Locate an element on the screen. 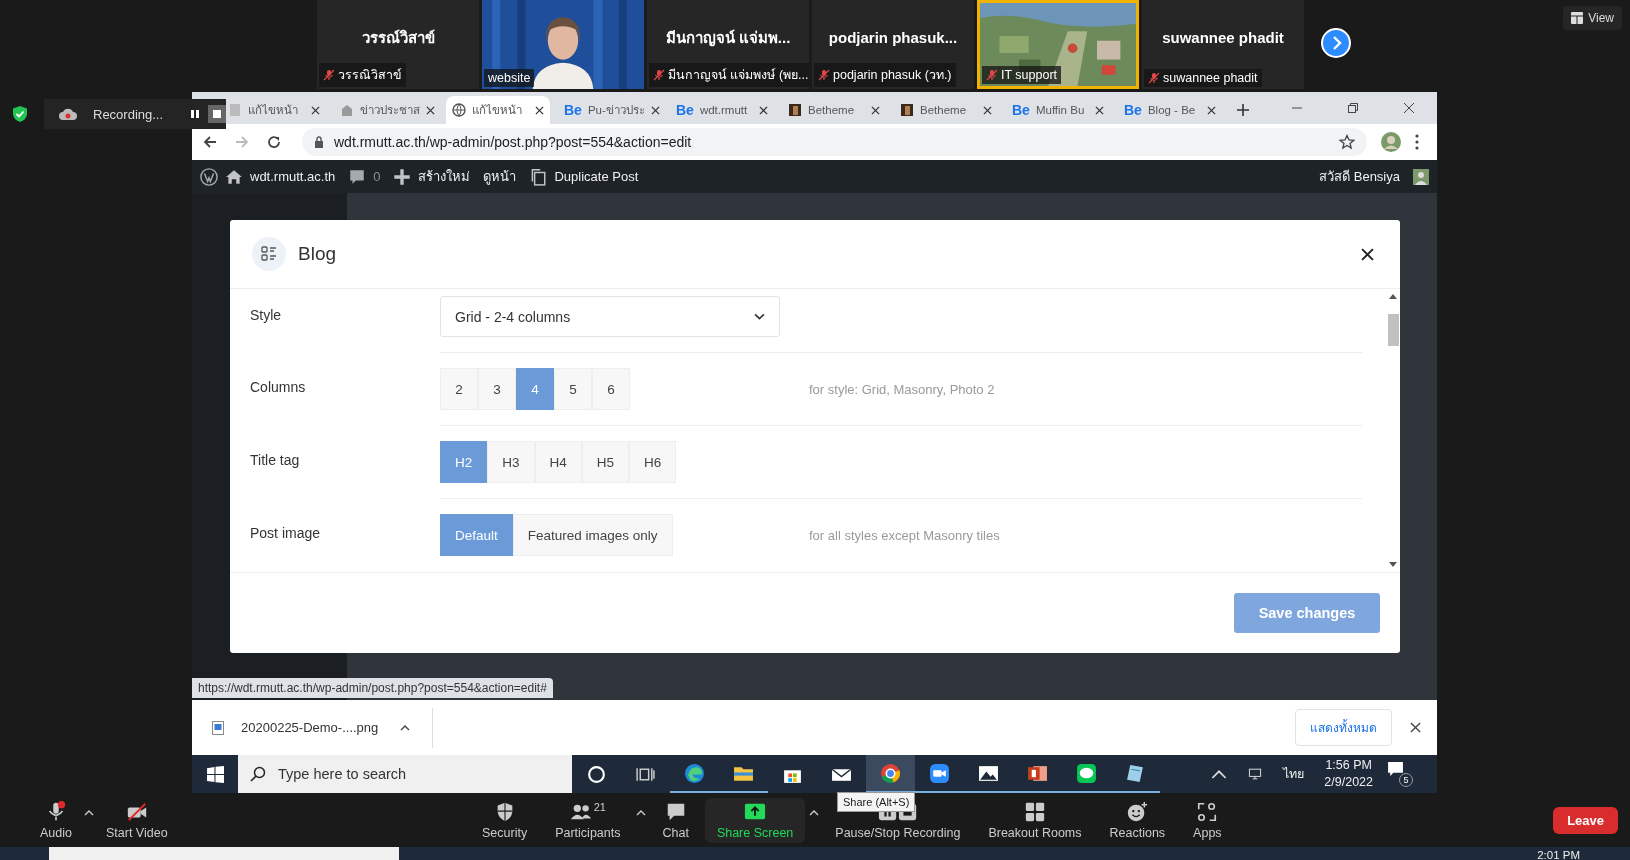  status-url: https://wdt.rmutt.ac.th/wp-admin/post.php?post=554&action=edit# is located at coordinates (372, 688).